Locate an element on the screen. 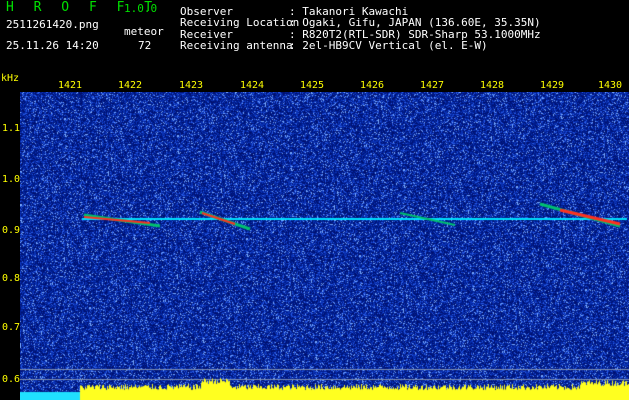 The image size is (629, 400). x-tick-1424: 1424 is located at coordinates (252, 85).